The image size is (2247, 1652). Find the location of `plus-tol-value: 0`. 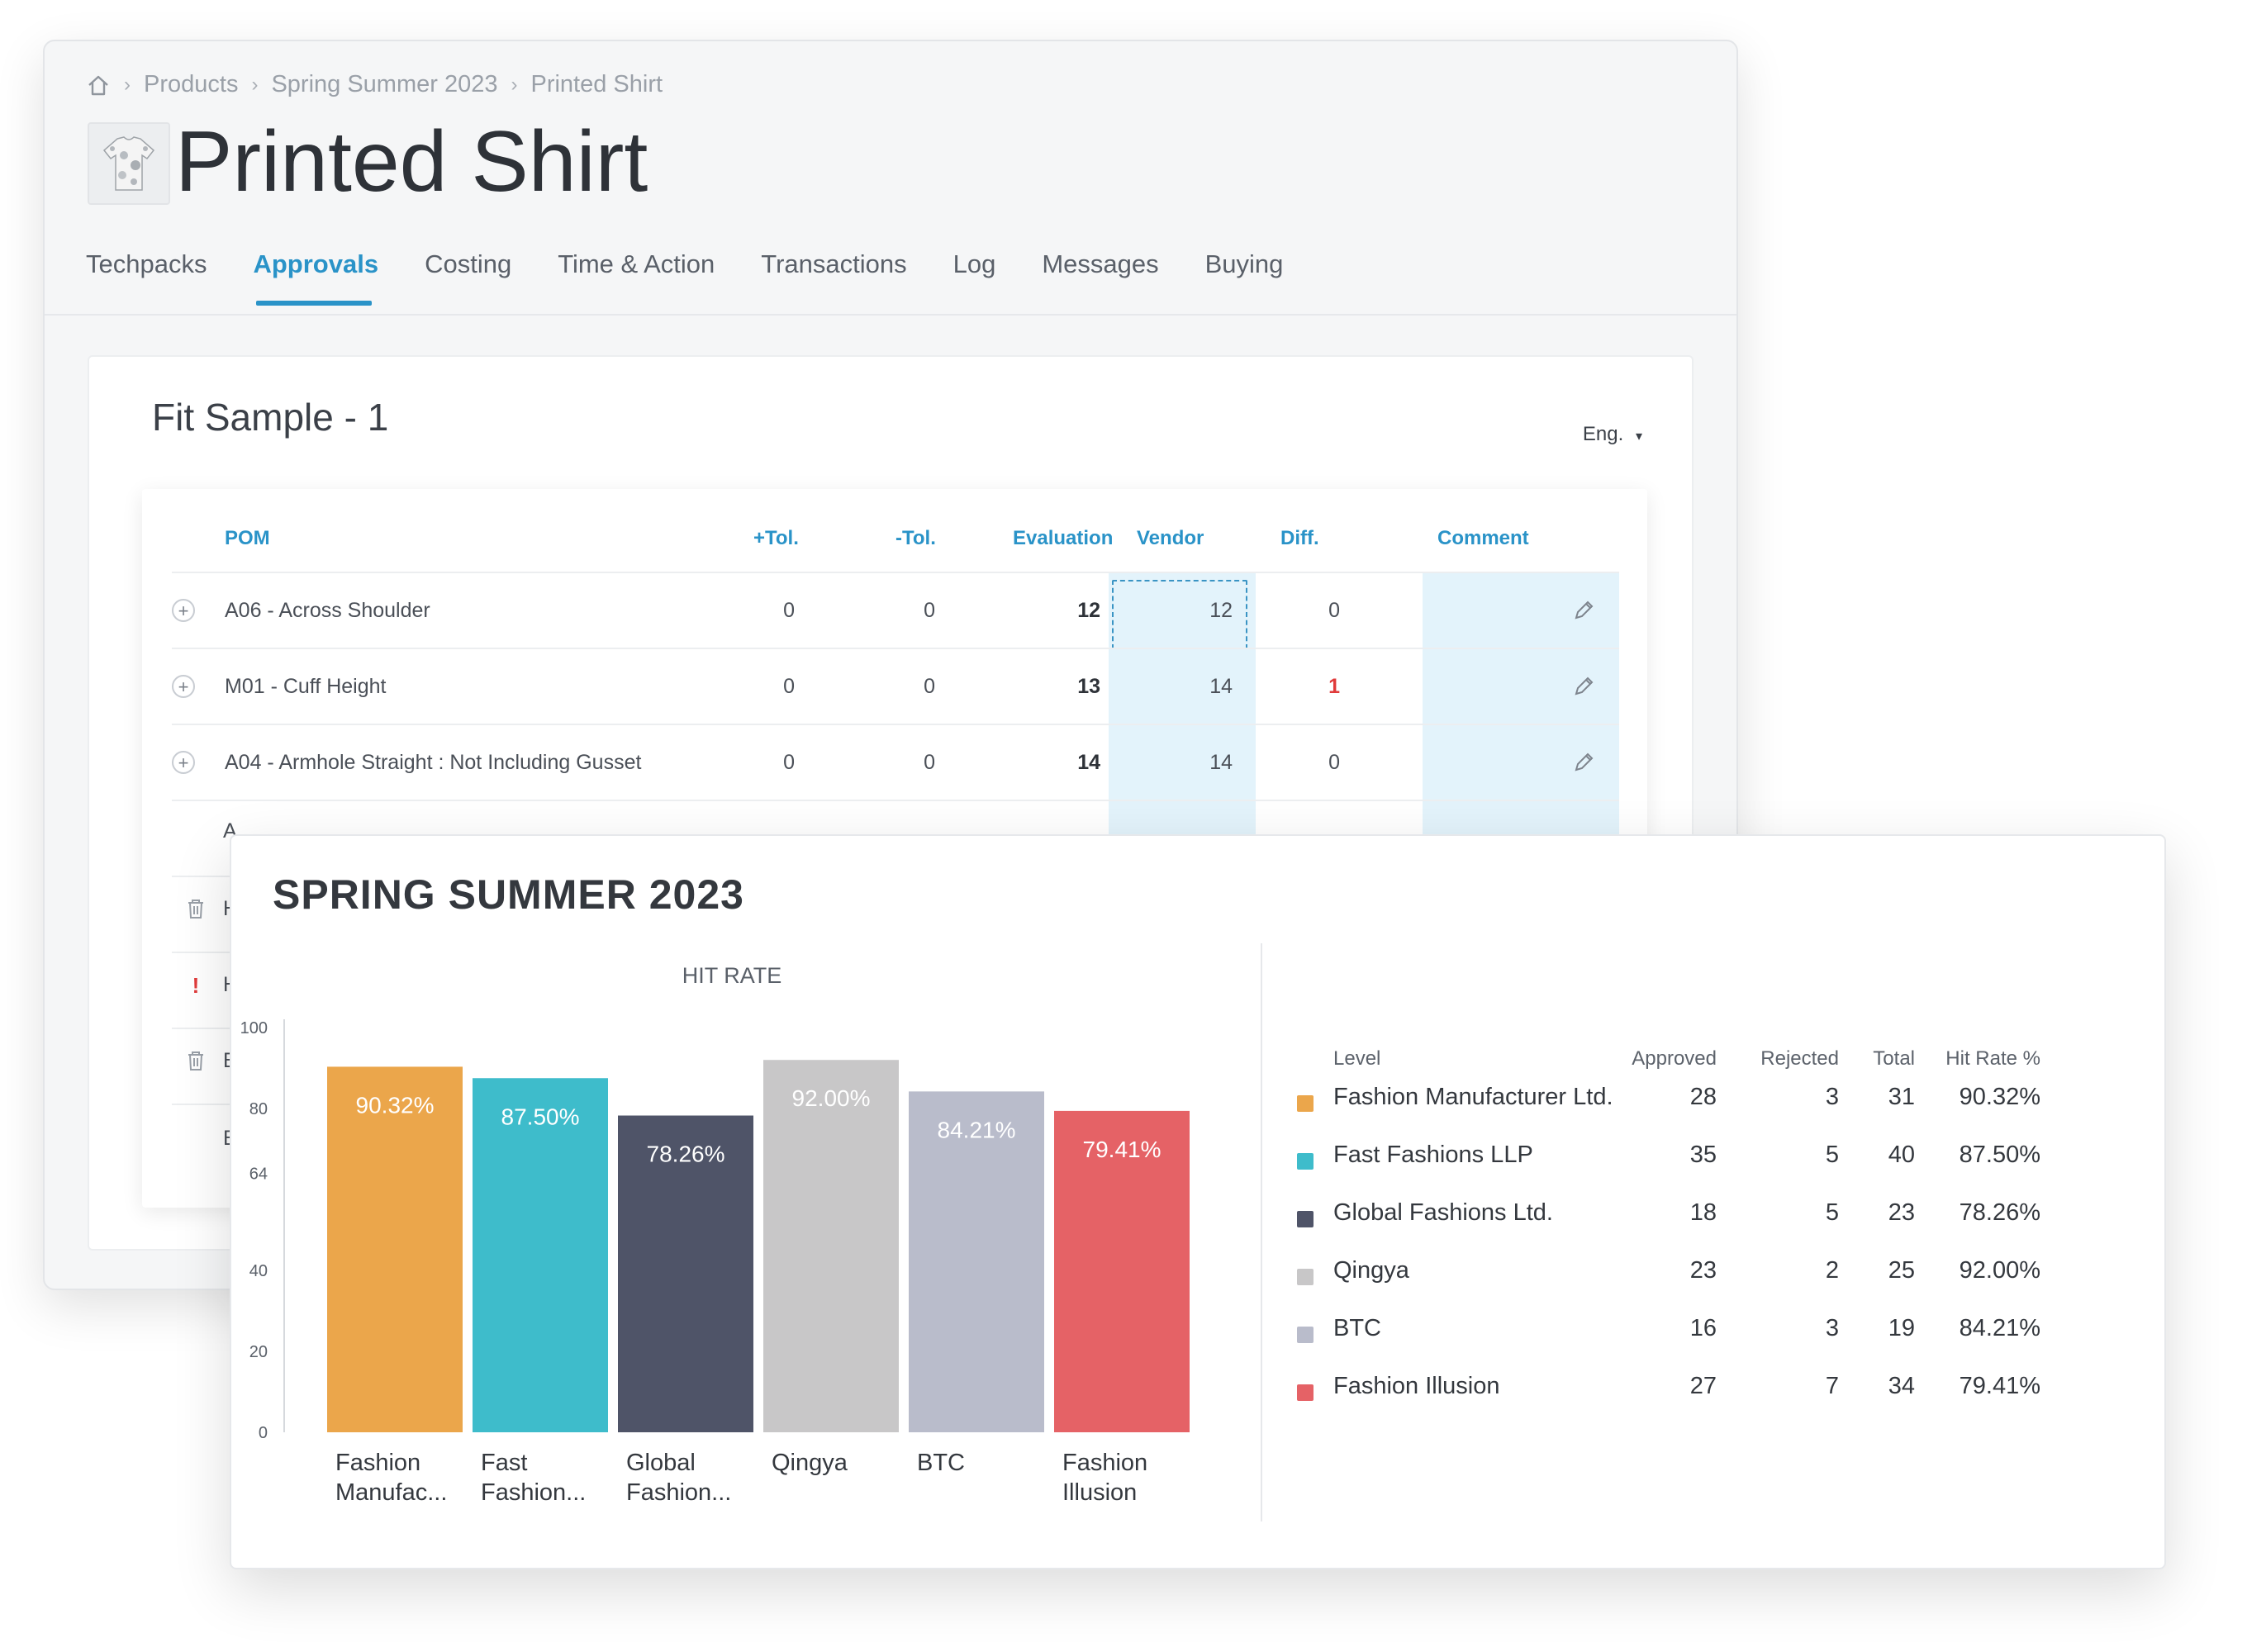

plus-tol-value: 0 is located at coordinates (789, 610).